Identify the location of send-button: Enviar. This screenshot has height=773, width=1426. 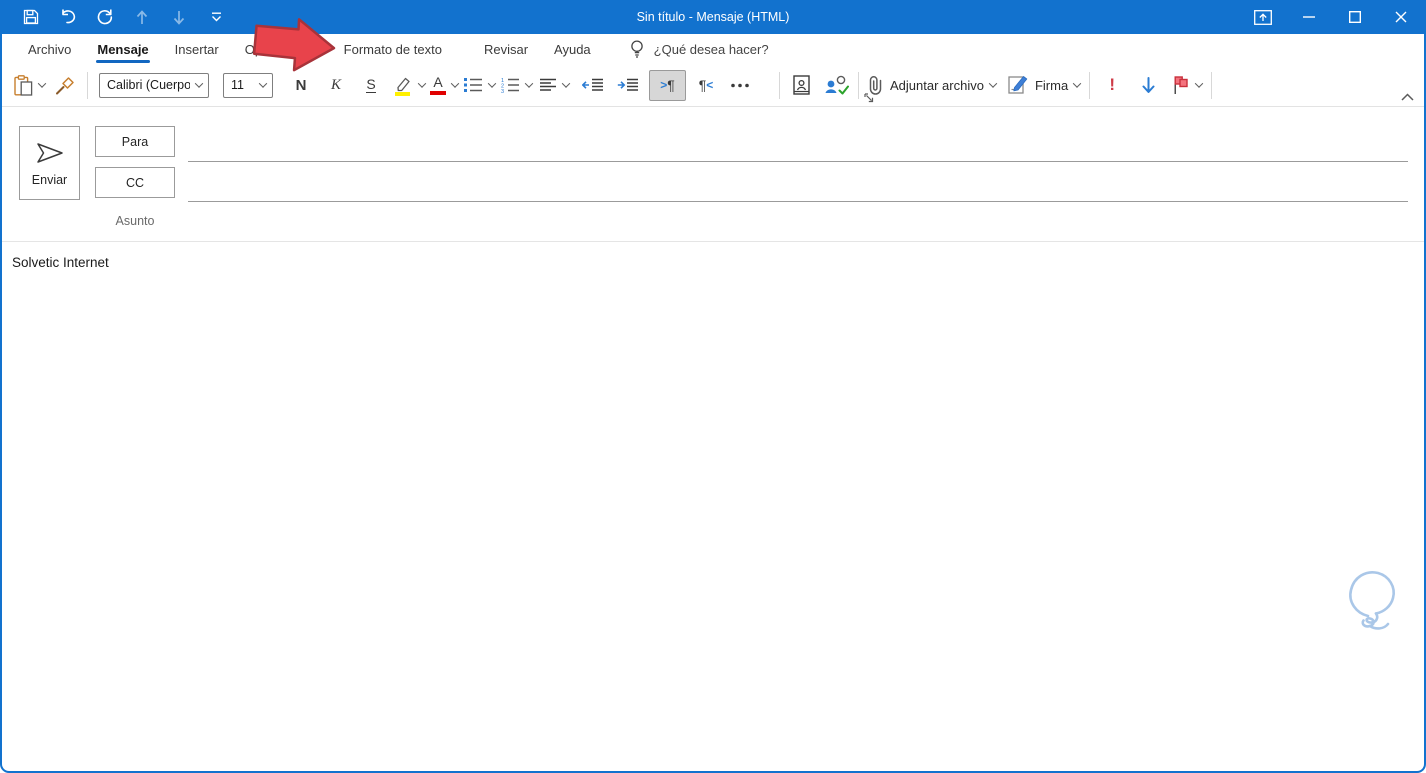
(49, 163).